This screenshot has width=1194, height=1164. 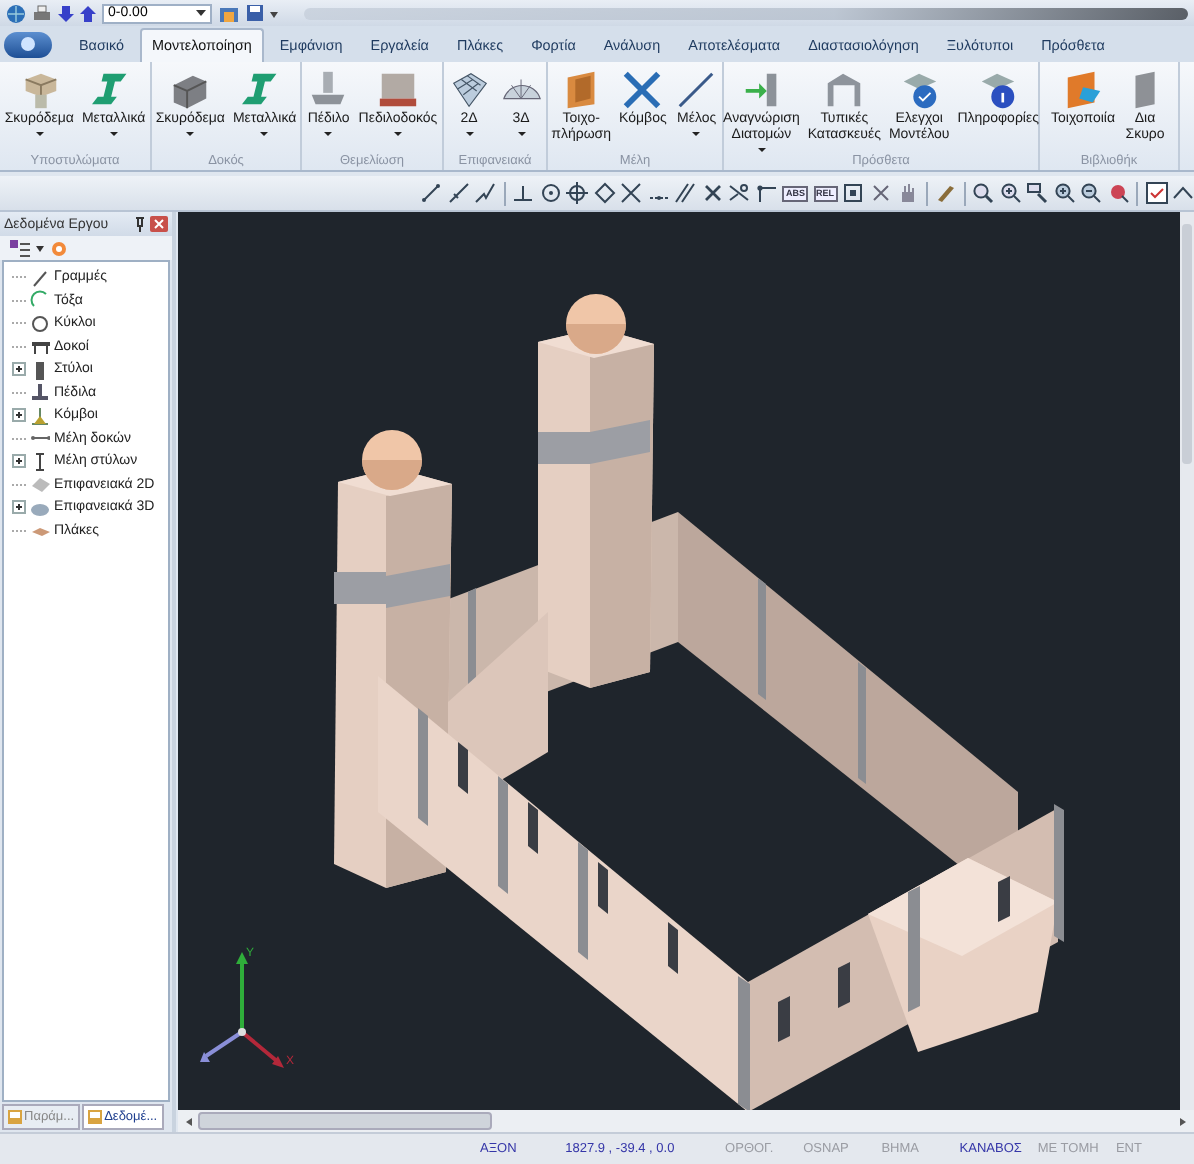 What do you see at coordinates (739, 193) in the screenshot?
I see `trim-icon` at bounding box center [739, 193].